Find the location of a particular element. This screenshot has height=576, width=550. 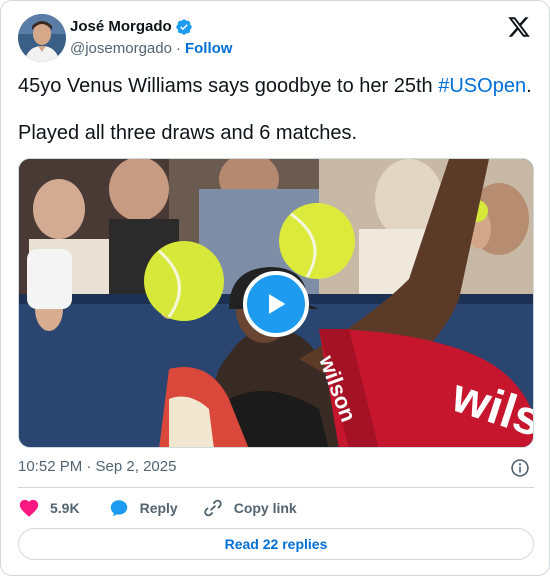

timestamp: 10:52 PM · Sep 2, 2025 is located at coordinates (97, 467).